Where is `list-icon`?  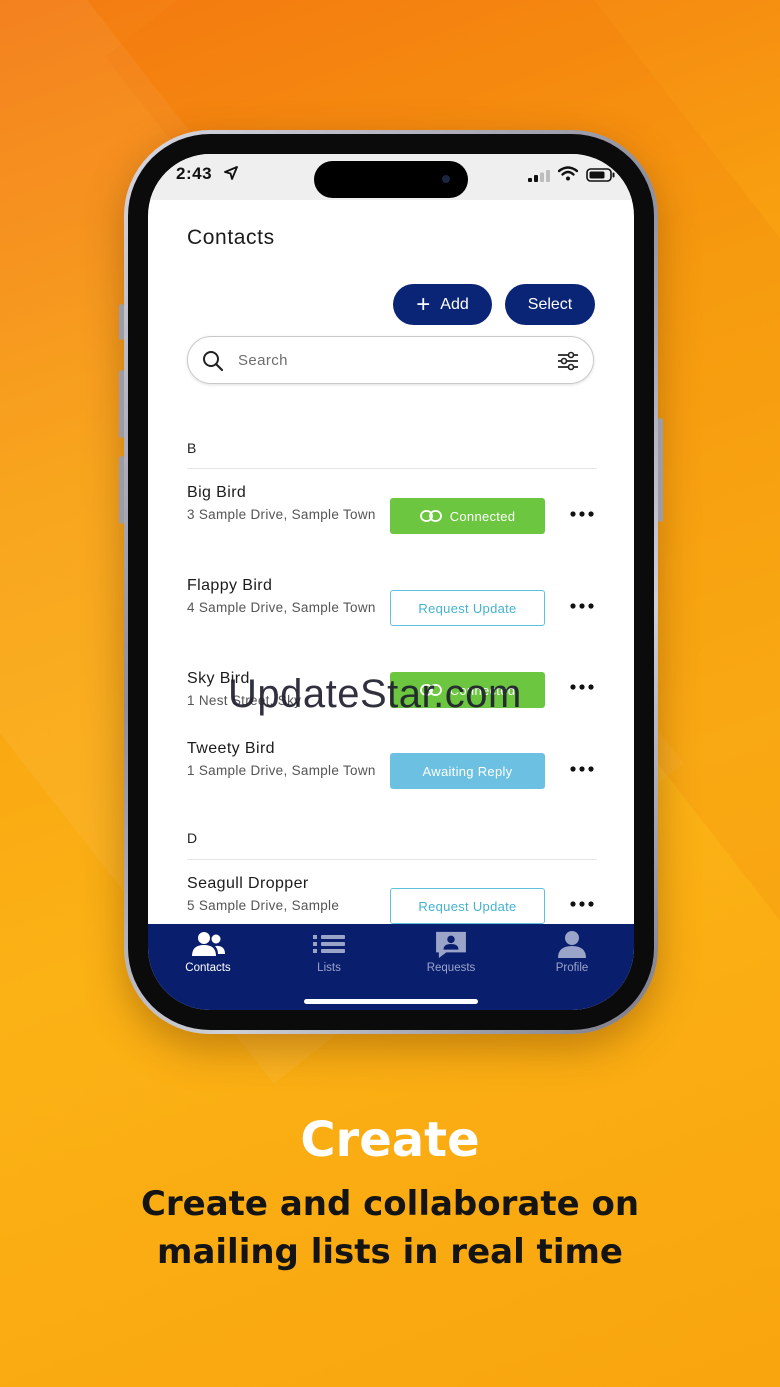
list-icon is located at coordinates (329, 944).